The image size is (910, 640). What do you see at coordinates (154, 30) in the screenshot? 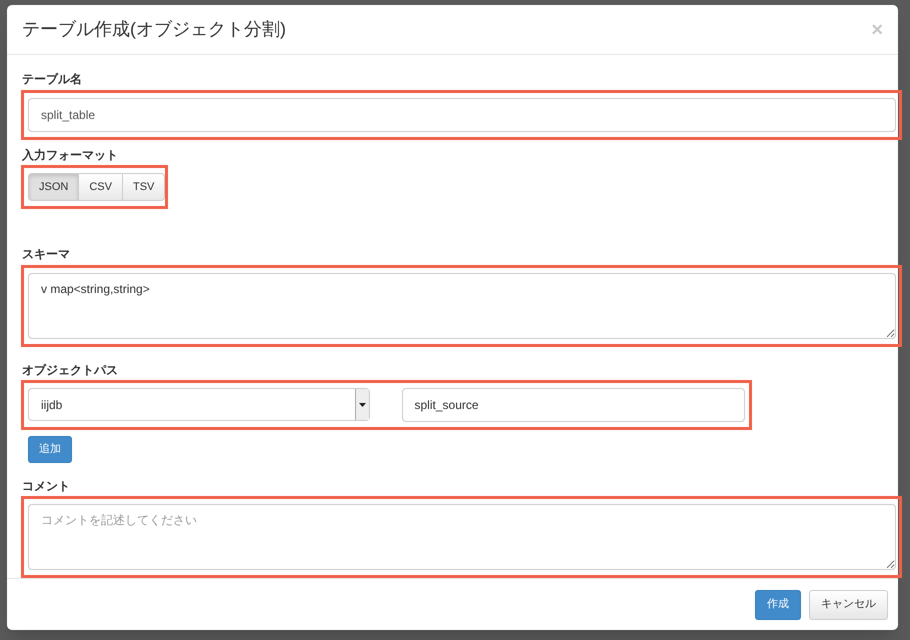
I see `dialog-title: テーブル作成(オブジェクト分割)` at bounding box center [154, 30].